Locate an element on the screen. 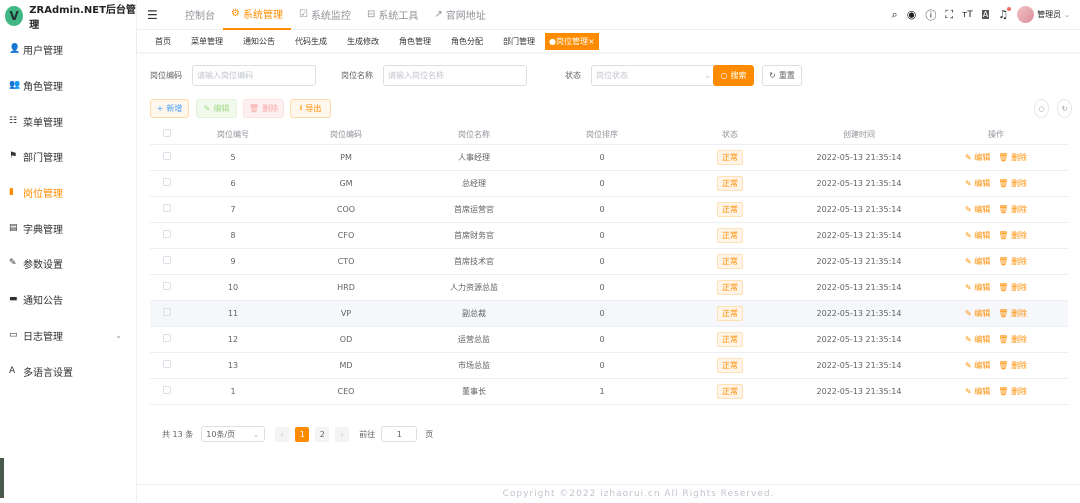 This screenshot has width=1080, height=503. log-icon: ▭ is located at coordinates (13, 334).